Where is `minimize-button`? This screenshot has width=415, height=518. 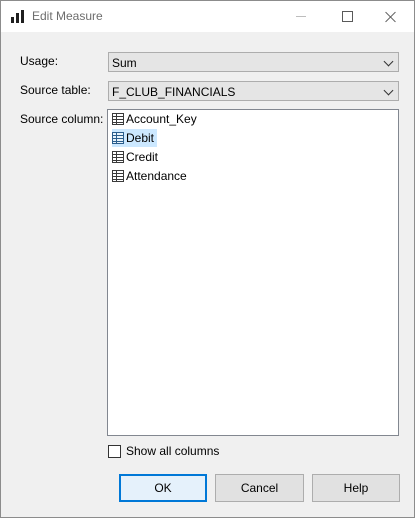
minimize-button is located at coordinates (301, 16).